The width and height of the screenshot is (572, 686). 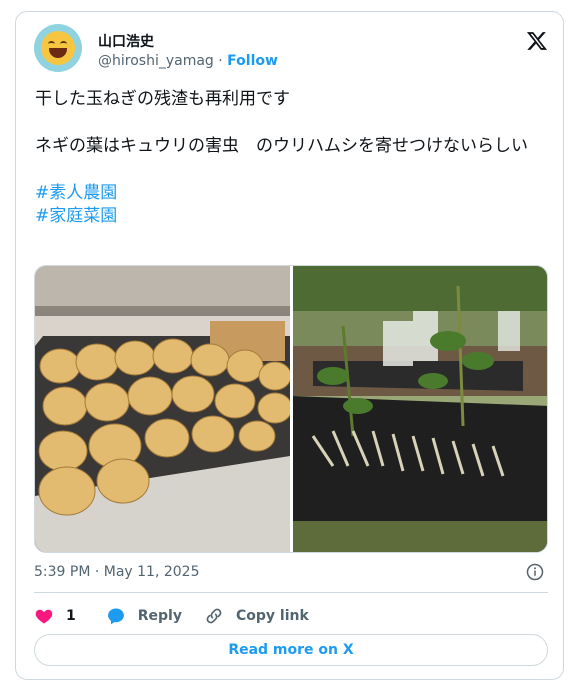 What do you see at coordinates (162, 99) in the screenshot?
I see `tweet-line-1: 干した玉ねぎの残渣も再利用です` at bounding box center [162, 99].